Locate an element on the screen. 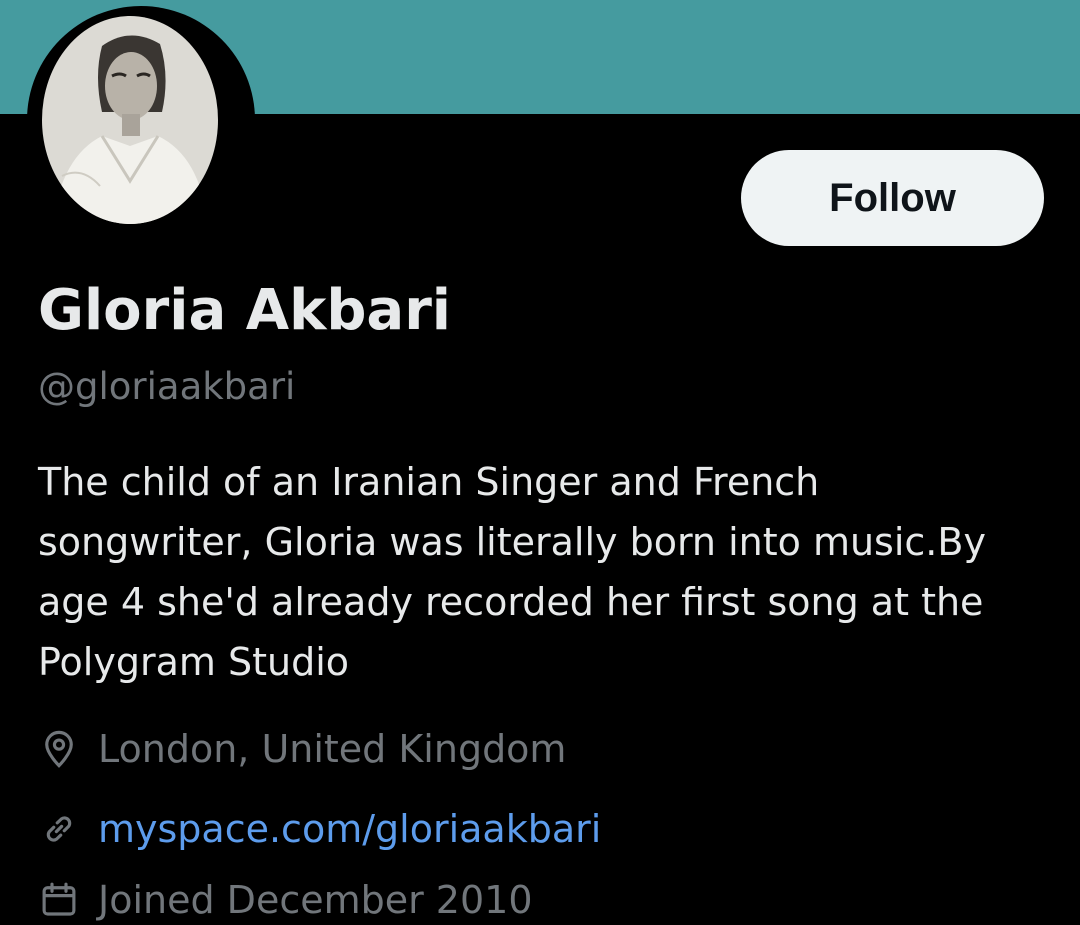 The image size is (1080, 925). bio-line: Polygram Studio is located at coordinates (194, 662).